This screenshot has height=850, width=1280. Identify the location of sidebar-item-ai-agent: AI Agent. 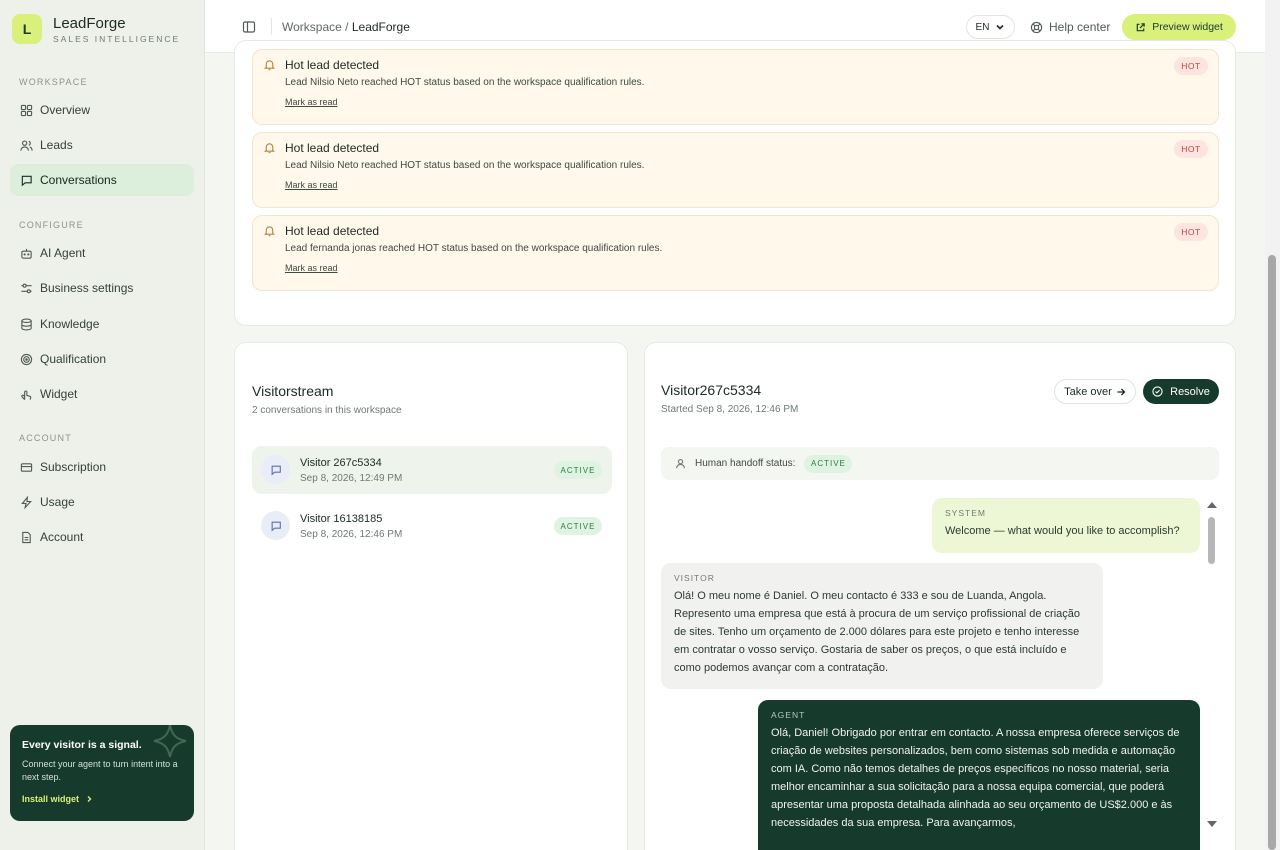
(102, 253).